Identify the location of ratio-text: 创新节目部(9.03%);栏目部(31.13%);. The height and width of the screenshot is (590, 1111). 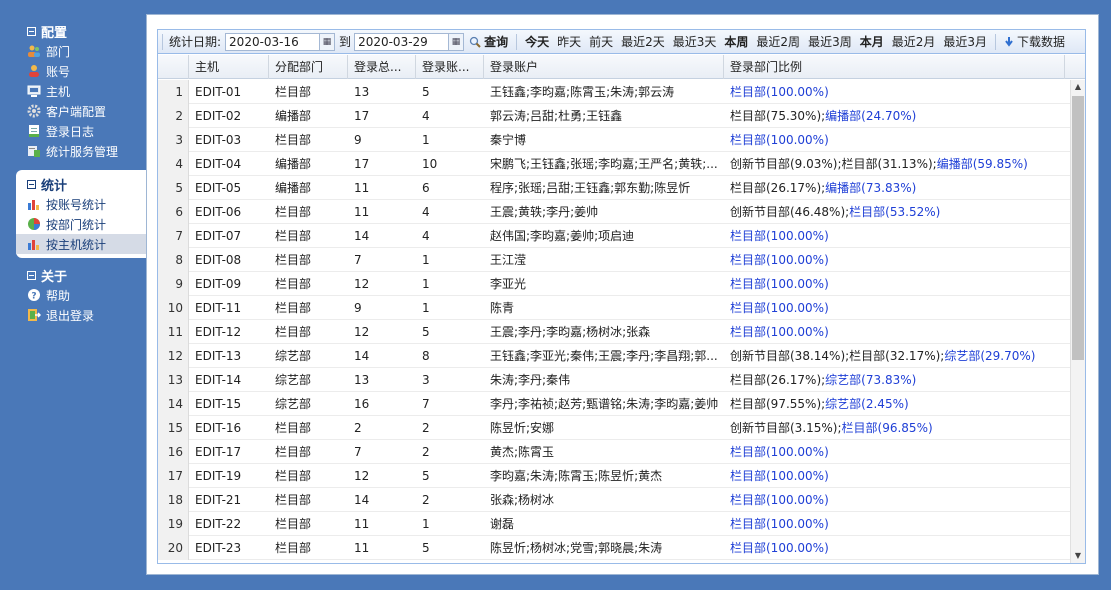
(833, 164).